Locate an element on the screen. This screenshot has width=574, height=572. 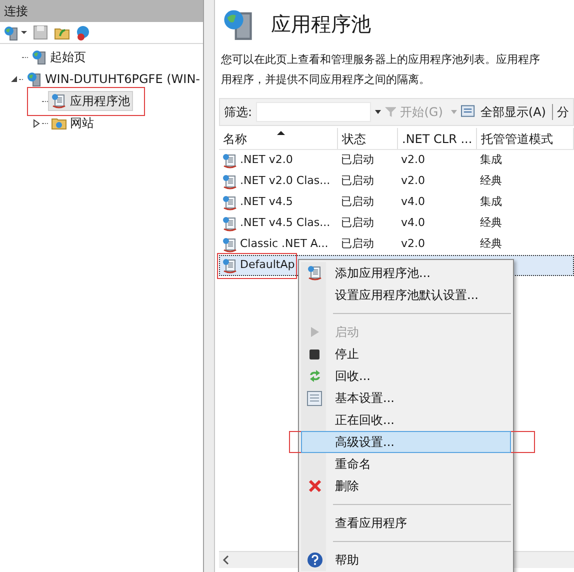
page-title: 应用程序池 is located at coordinates (321, 24).